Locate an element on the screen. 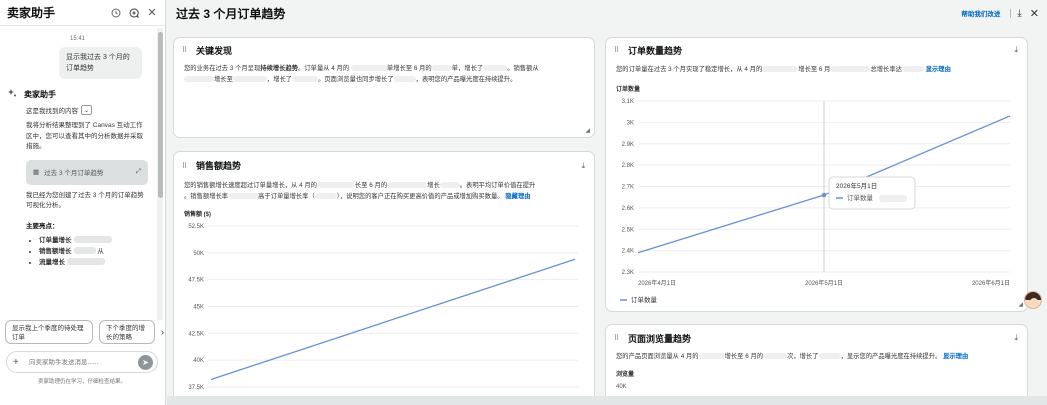  orders-x-tick: 2026年6月1日 is located at coordinates (991, 283).